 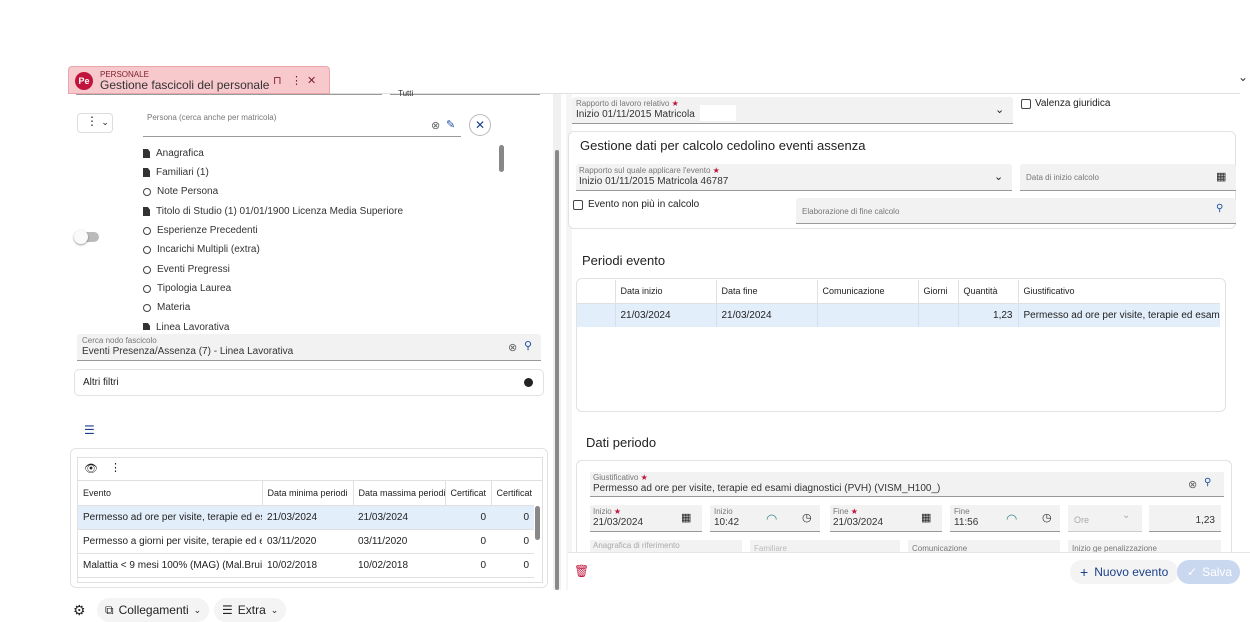 What do you see at coordinates (186, 269) in the screenshot?
I see `tree-item: Eventi Pregressi` at bounding box center [186, 269].